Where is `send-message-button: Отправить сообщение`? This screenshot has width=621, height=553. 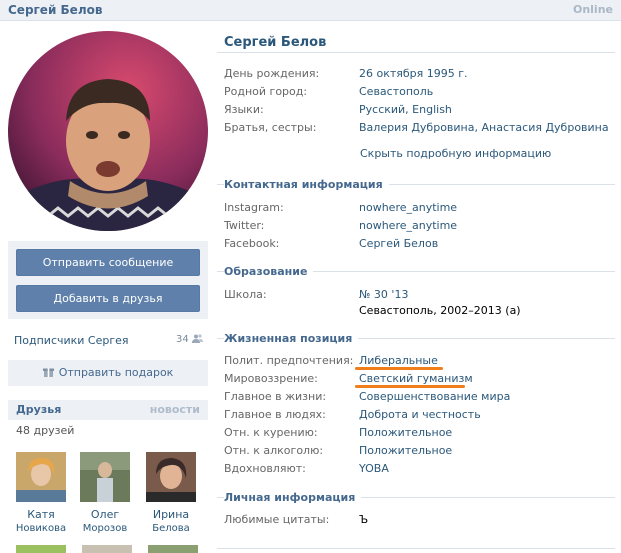
send-message-button: Отправить сообщение is located at coordinates (108, 262).